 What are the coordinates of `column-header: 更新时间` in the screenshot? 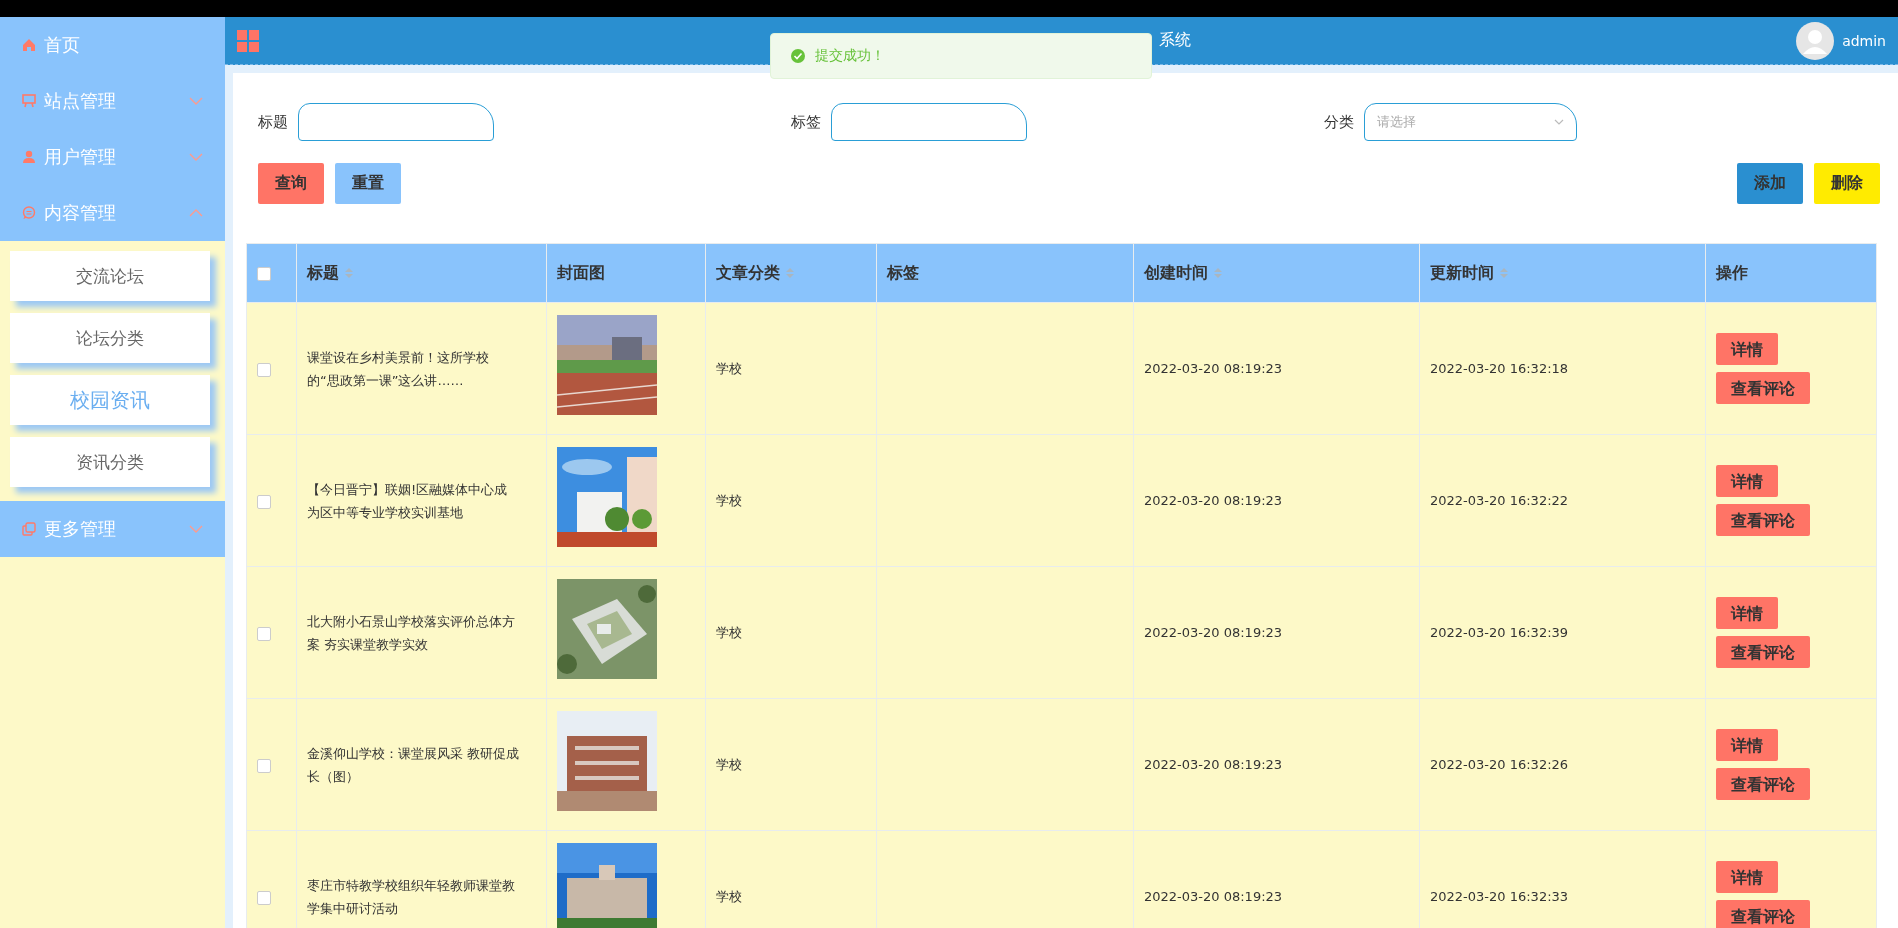 It's located at (1469, 272).